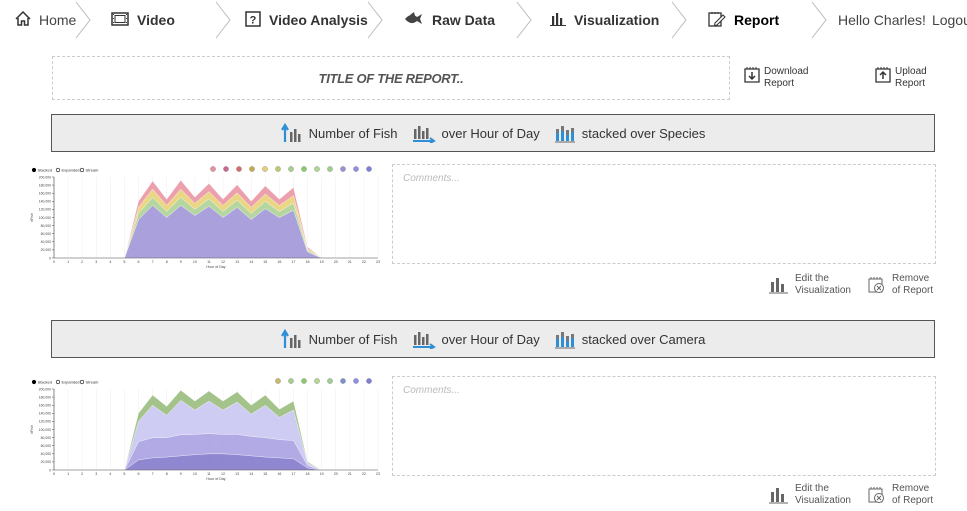 This screenshot has height=511, width=967. I want to click on x-tick-label: 1, so click(68, 262).